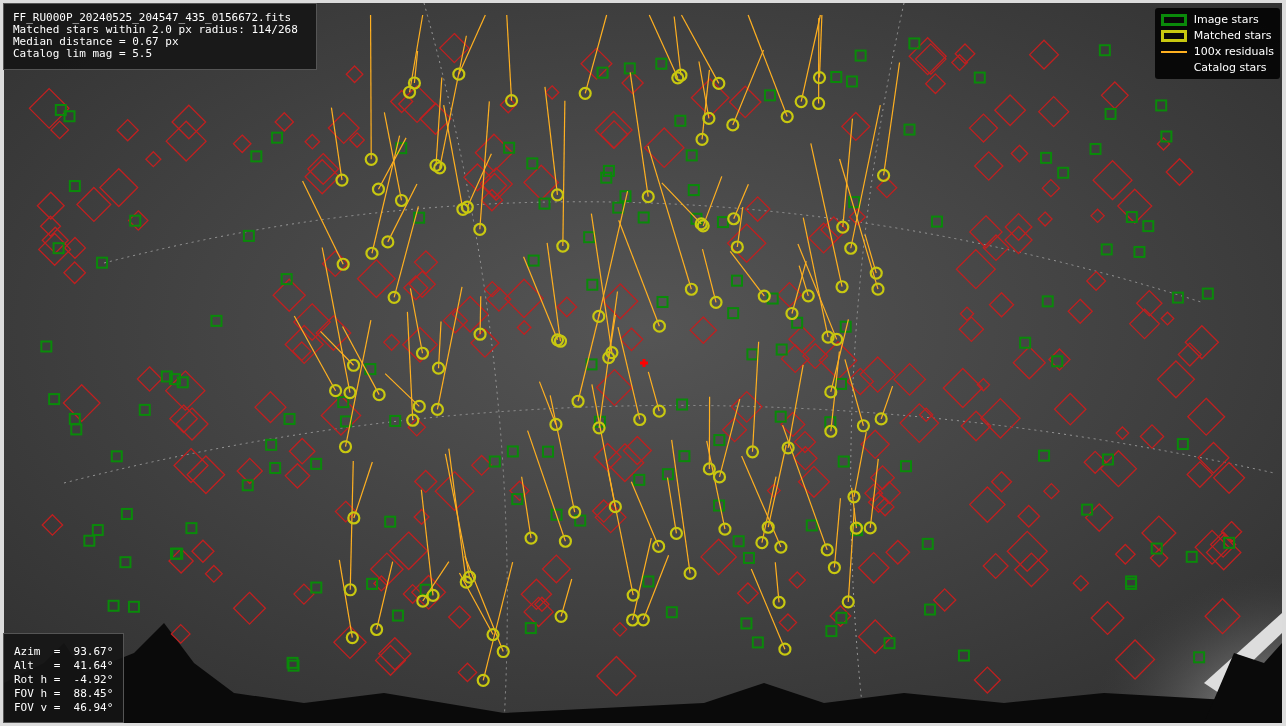 The height and width of the screenshot is (726, 1286). What do you see at coordinates (64, 694) in the screenshot?
I see `pointing-text: FOV h = 88.45°` at bounding box center [64, 694].